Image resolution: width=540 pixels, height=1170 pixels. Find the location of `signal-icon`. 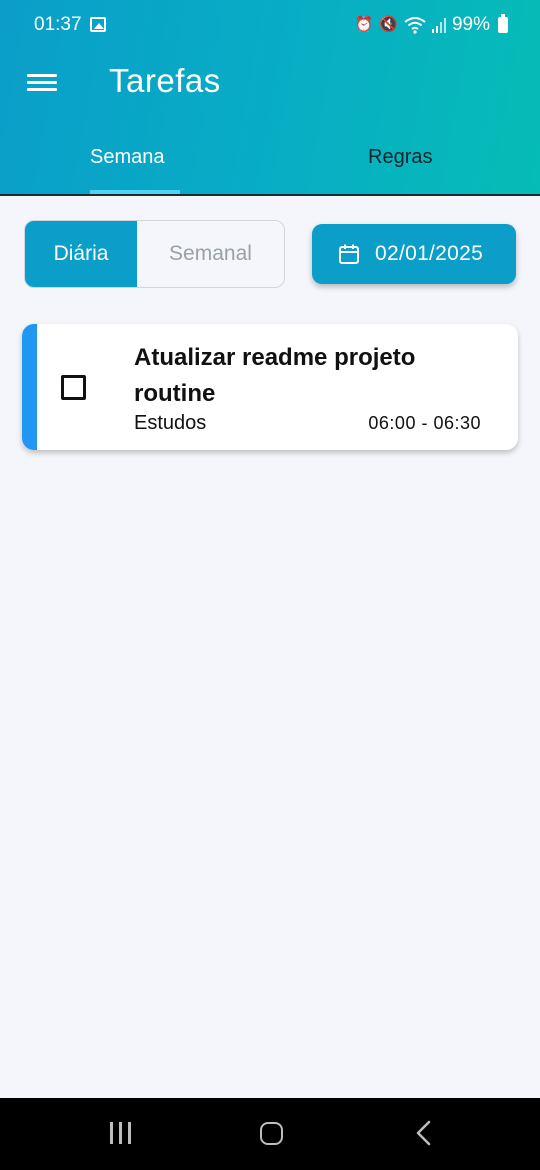

signal-icon is located at coordinates (438, 25).